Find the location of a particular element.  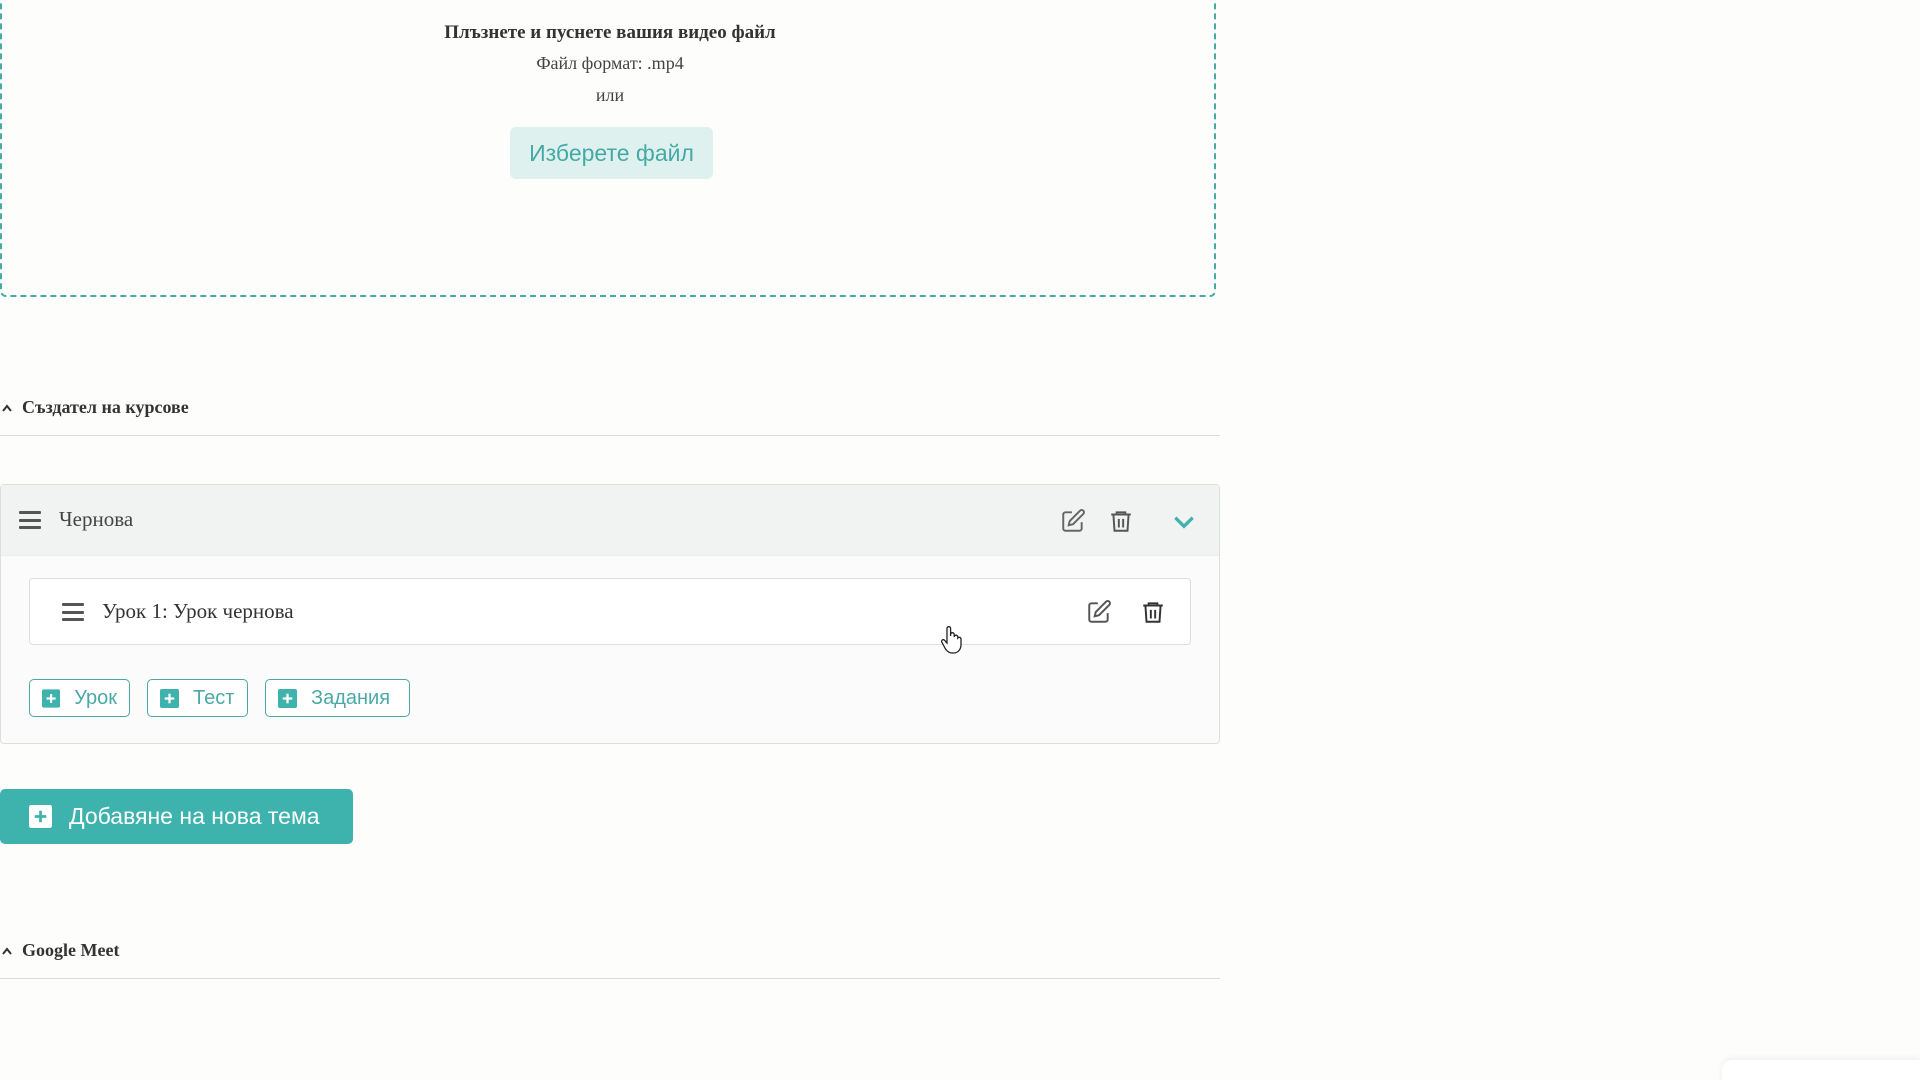

add-tasks-button: Задания is located at coordinates (337, 698).